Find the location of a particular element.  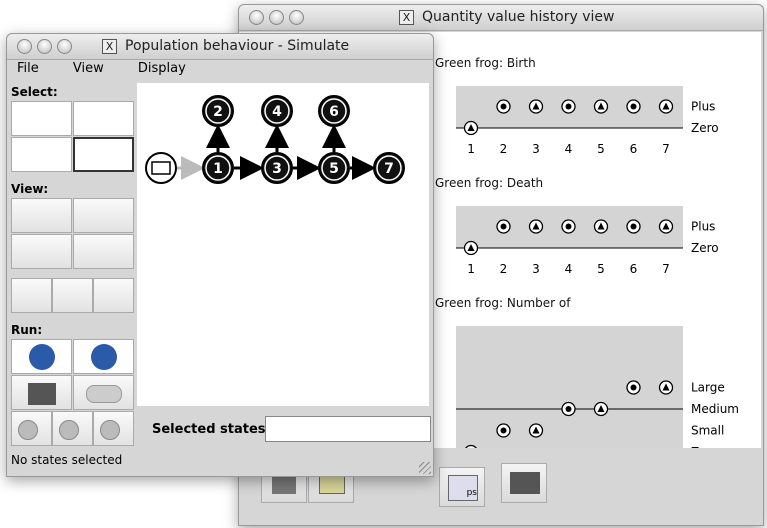

state-node: 6 is located at coordinates (334, 111).